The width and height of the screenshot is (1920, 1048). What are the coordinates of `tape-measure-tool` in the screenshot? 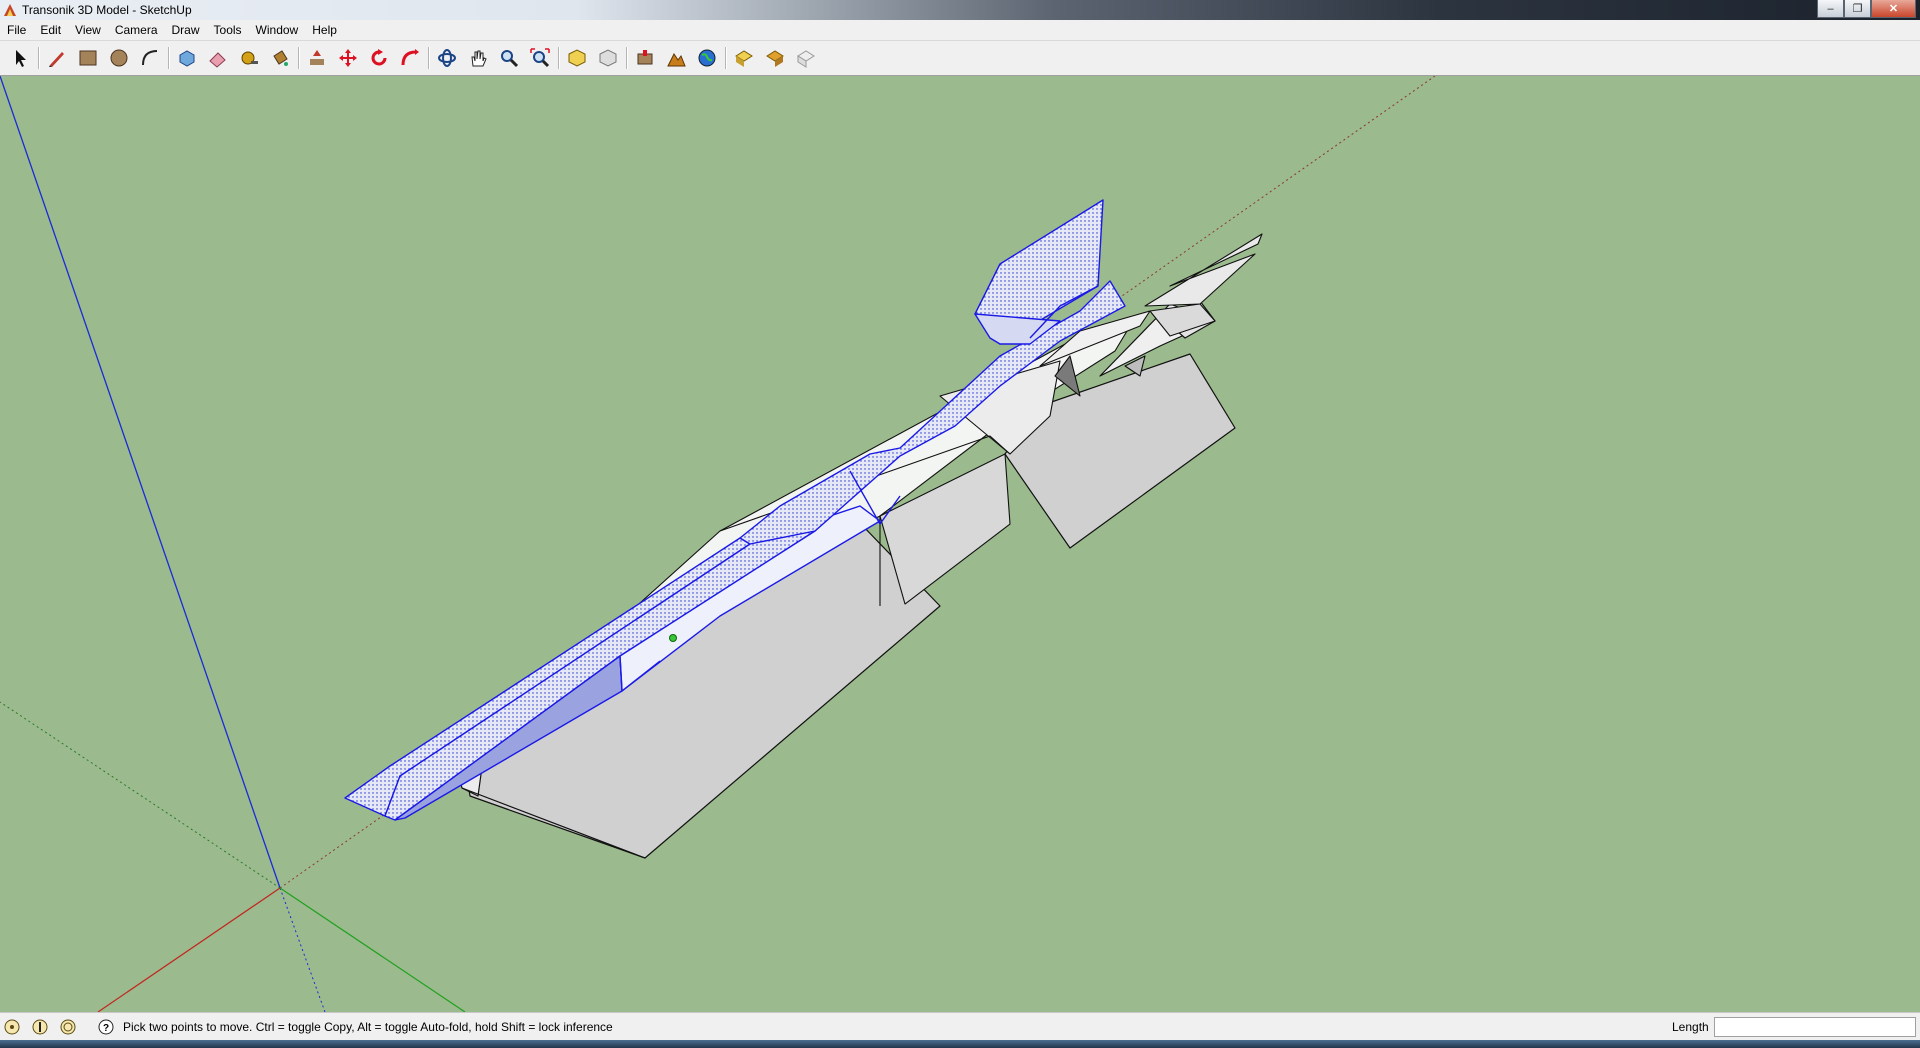 It's located at (249, 58).